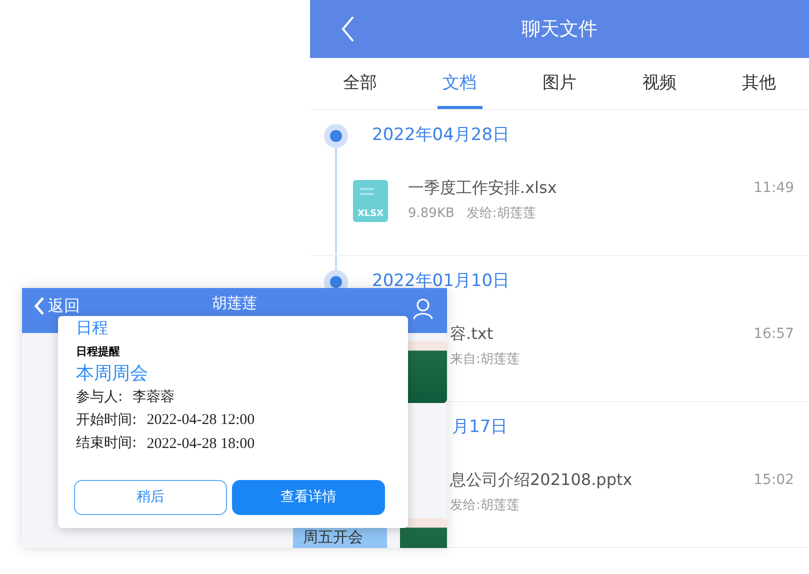 The height and width of the screenshot is (574, 809). What do you see at coordinates (153, 397) in the screenshot?
I see `field-value: 李蓉蓉` at bounding box center [153, 397].